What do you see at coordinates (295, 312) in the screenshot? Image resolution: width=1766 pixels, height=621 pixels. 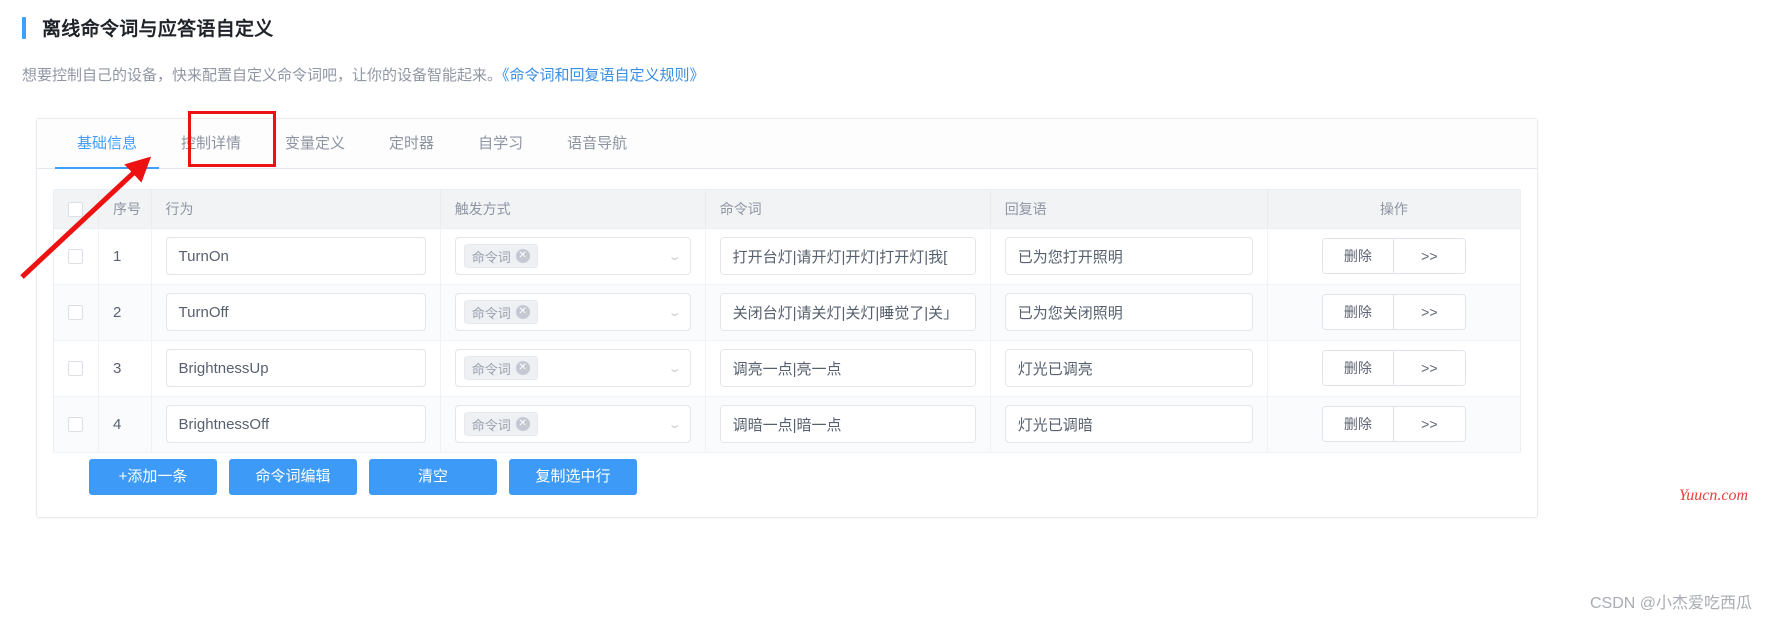 I see `action-input: TurnOff` at bounding box center [295, 312].